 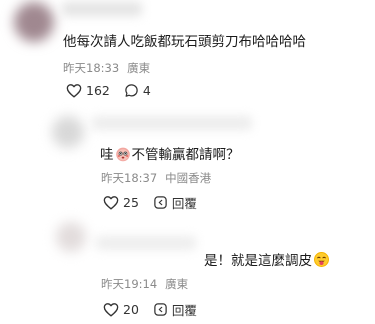 I want to click on comment-meta: 昨天18:33 廣東, so click(x=106, y=68).